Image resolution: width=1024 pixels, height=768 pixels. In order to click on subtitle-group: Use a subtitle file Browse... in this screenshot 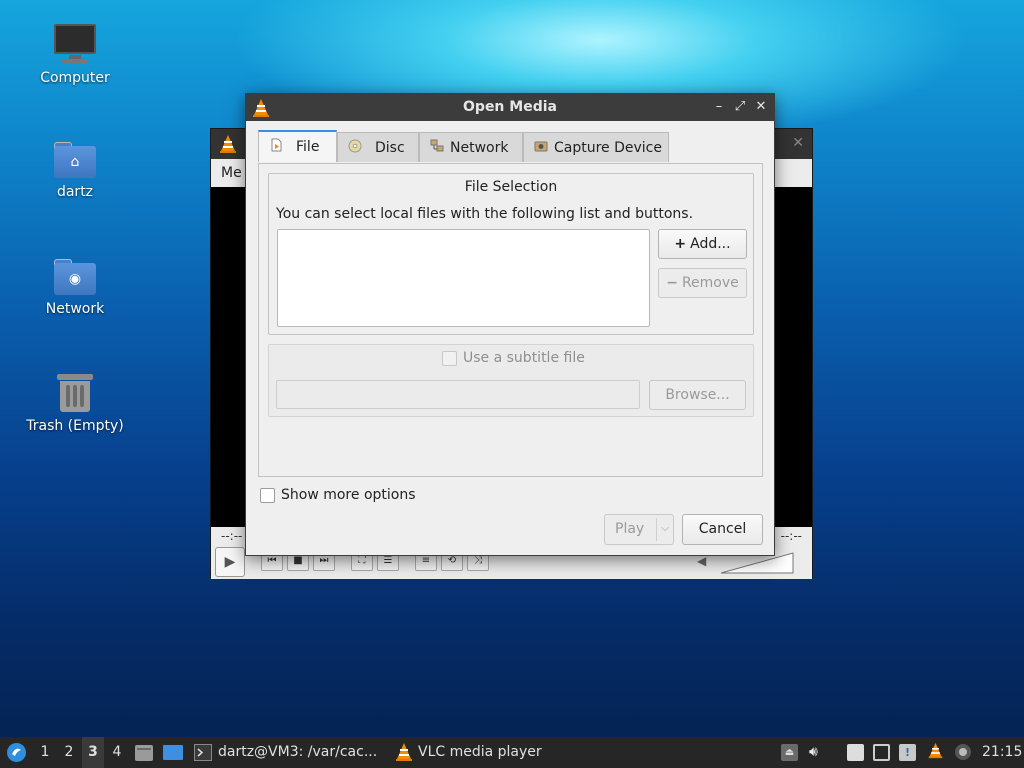, I will do `click(511, 380)`.